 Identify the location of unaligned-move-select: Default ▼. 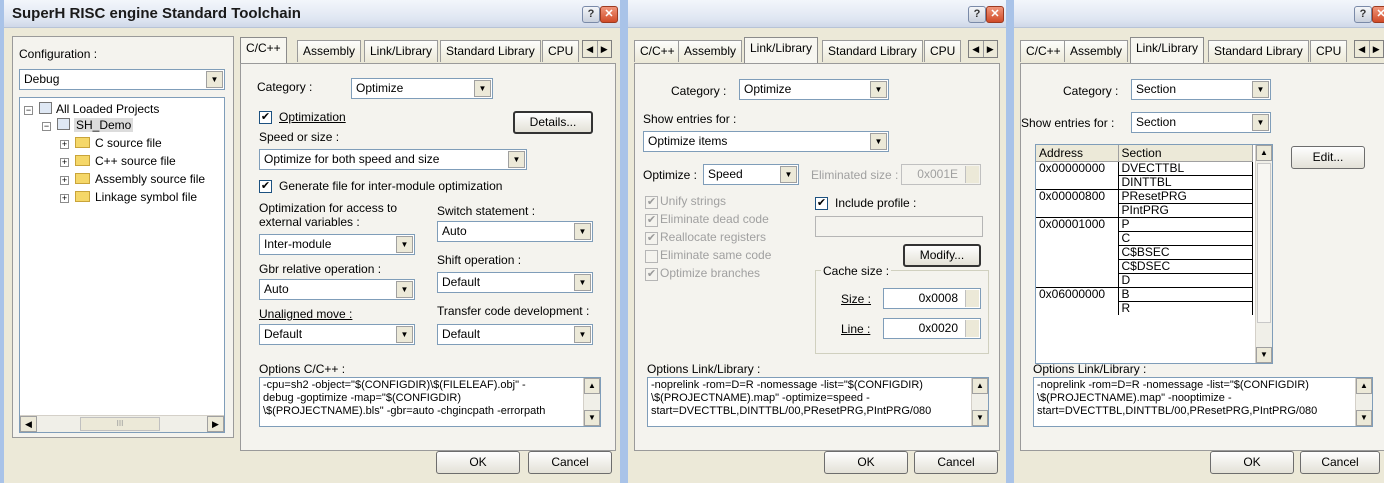
(337, 334).